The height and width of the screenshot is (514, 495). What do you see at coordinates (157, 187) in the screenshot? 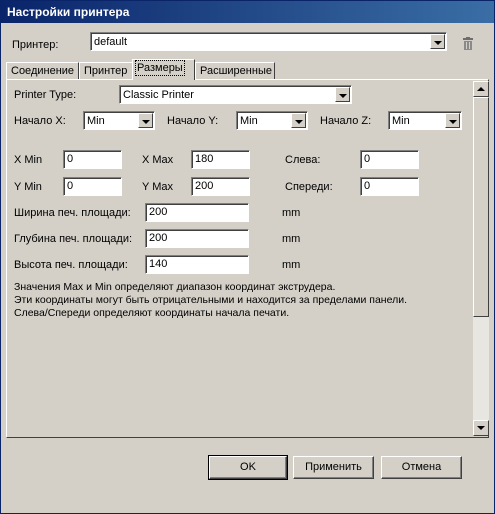
I see `y-max-label: Y Max` at bounding box center [157, 187].